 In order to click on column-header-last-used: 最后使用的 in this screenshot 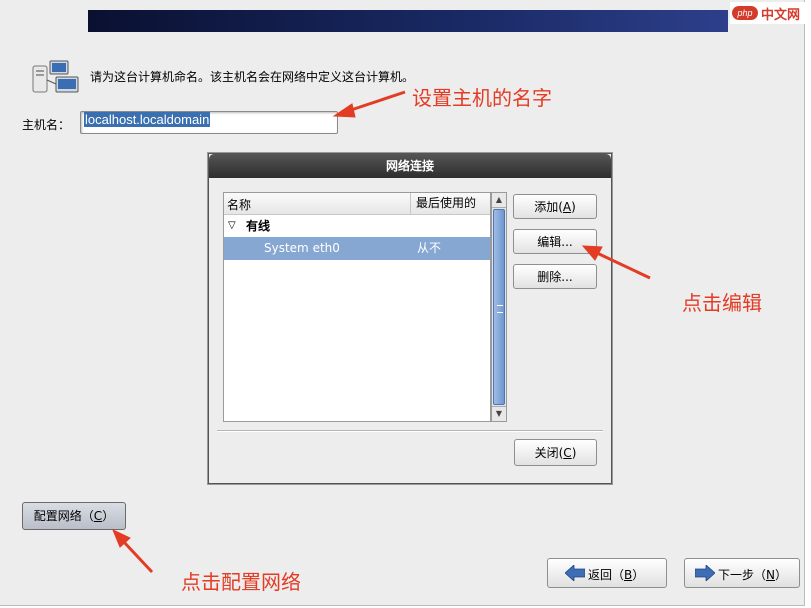, I will do `click(443, 203)`.